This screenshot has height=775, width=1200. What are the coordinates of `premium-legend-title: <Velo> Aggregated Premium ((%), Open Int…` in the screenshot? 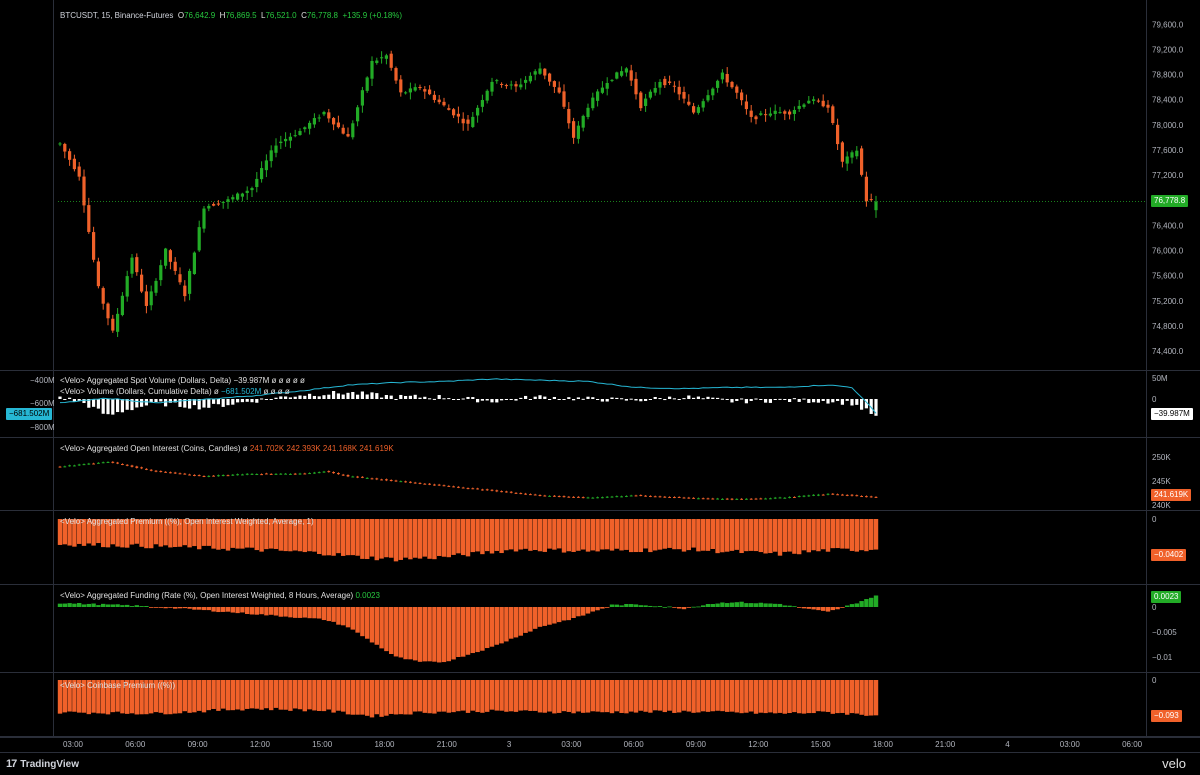 It's located at (187, 521).